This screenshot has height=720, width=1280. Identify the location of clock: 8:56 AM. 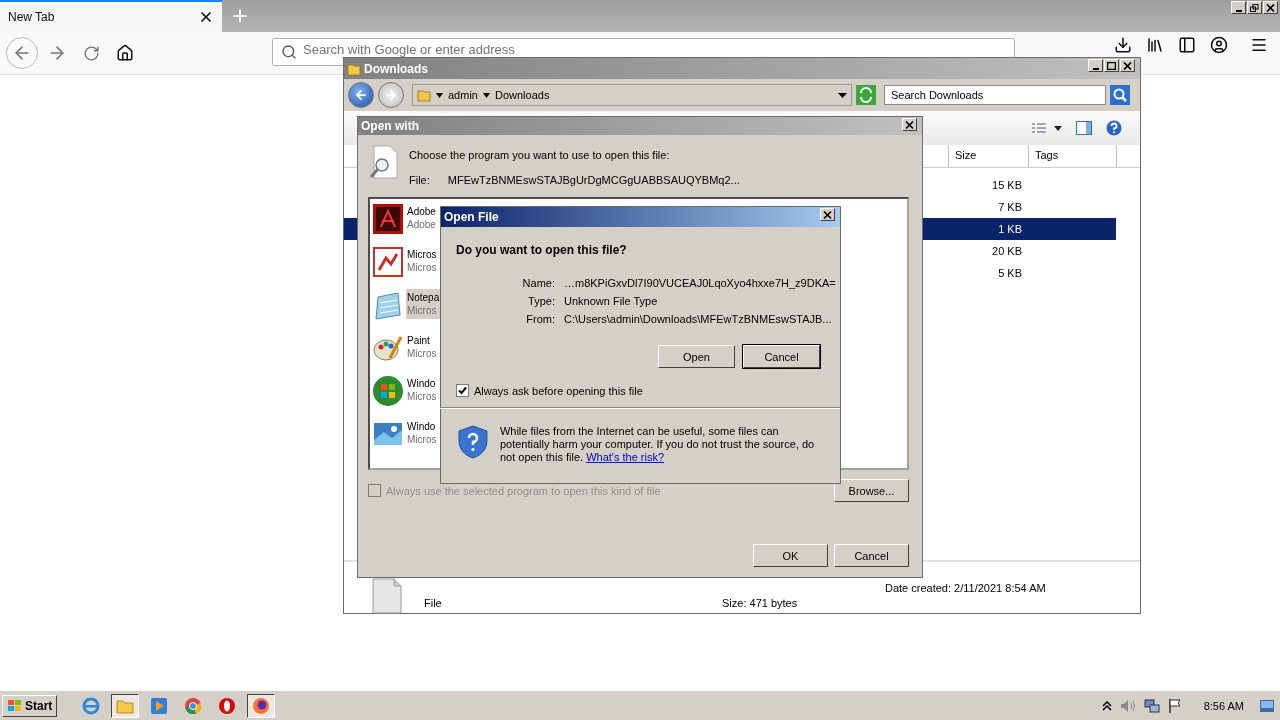
(1223, 705).